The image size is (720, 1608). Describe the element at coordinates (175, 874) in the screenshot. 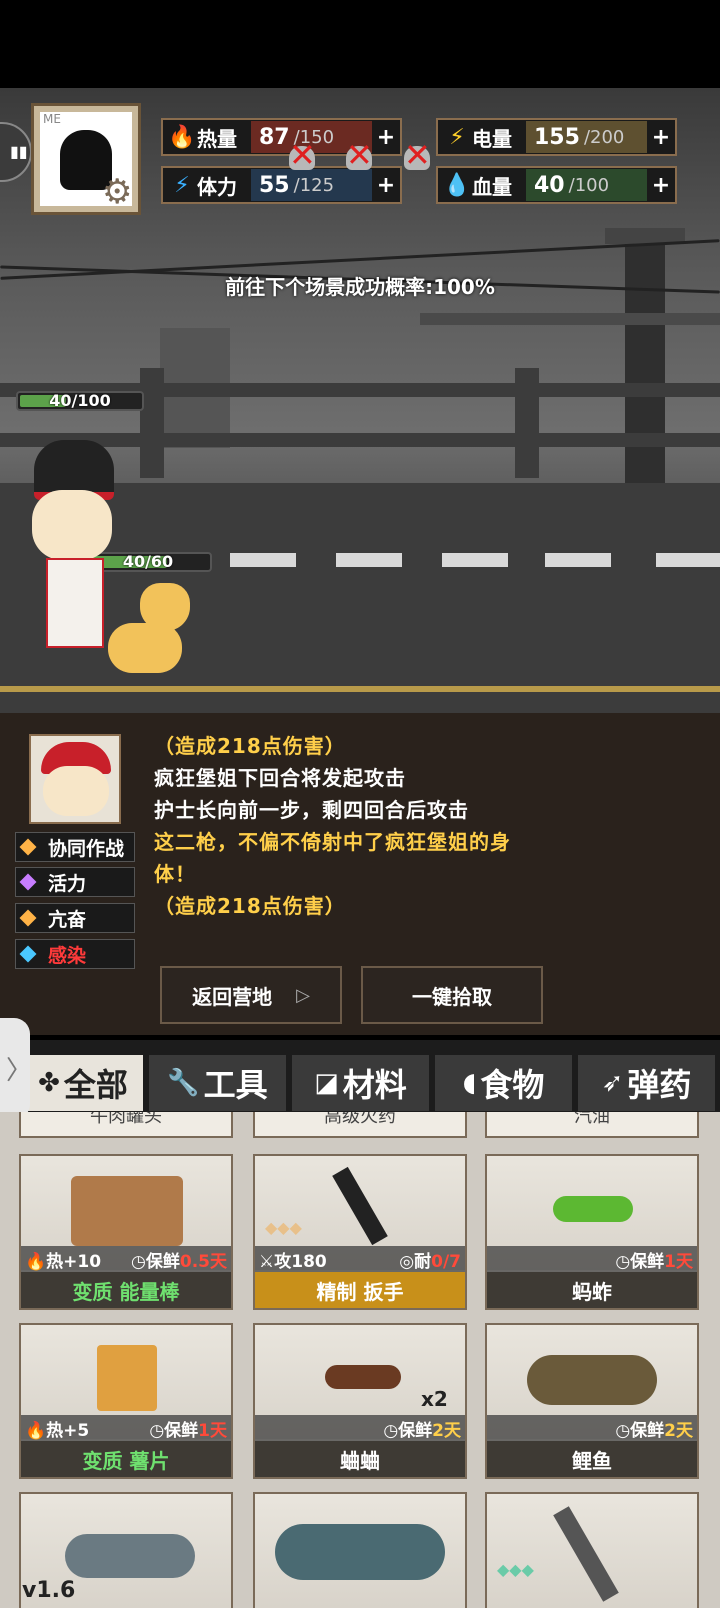

I see `log-line: 体！` at that location.